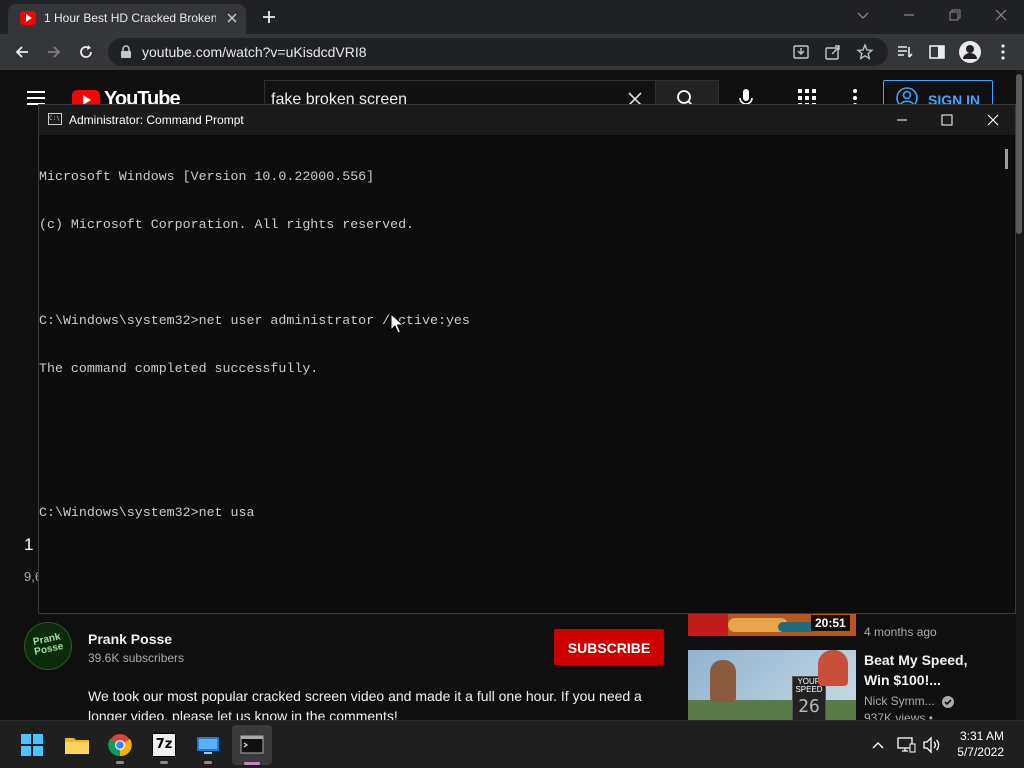 This screenshot has height=768, width=1024. Describe the element at coordinates (948, 702) in the screenshot. I see `verified-check-icon` at that location.